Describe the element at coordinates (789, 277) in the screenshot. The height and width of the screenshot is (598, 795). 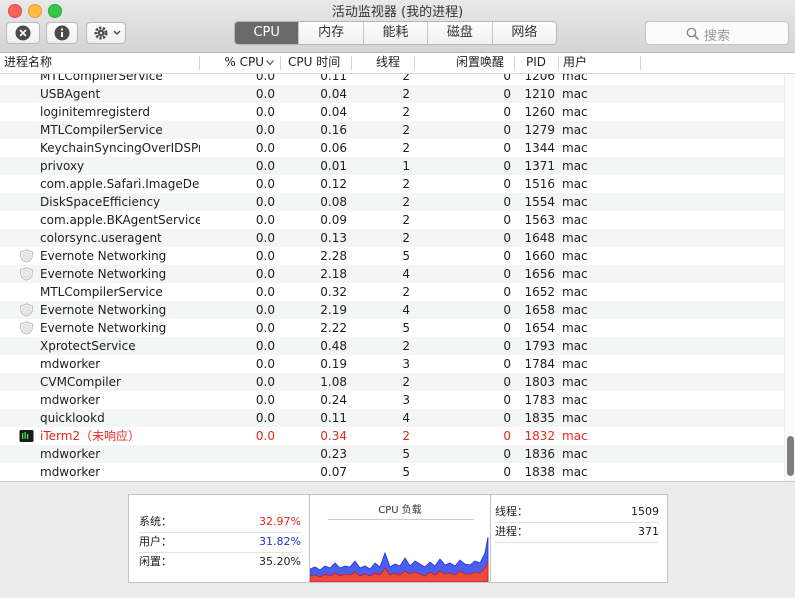
I see `vertical-scrollbar` at that location.